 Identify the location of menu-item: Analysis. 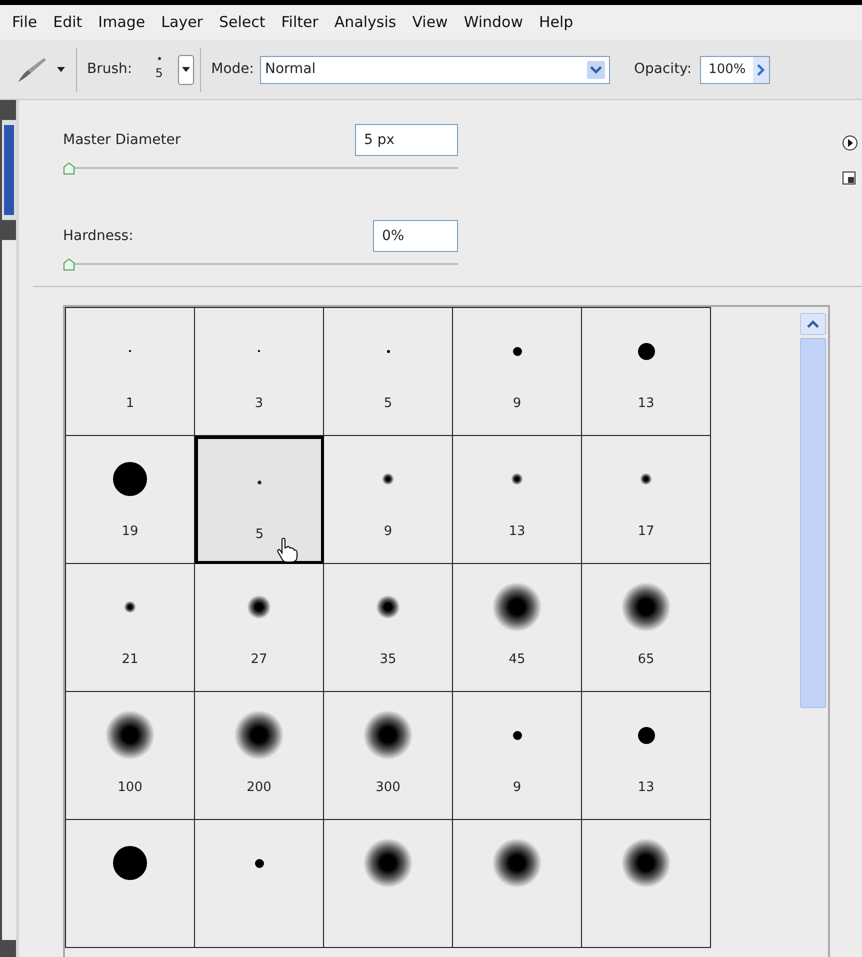
(365, 22).